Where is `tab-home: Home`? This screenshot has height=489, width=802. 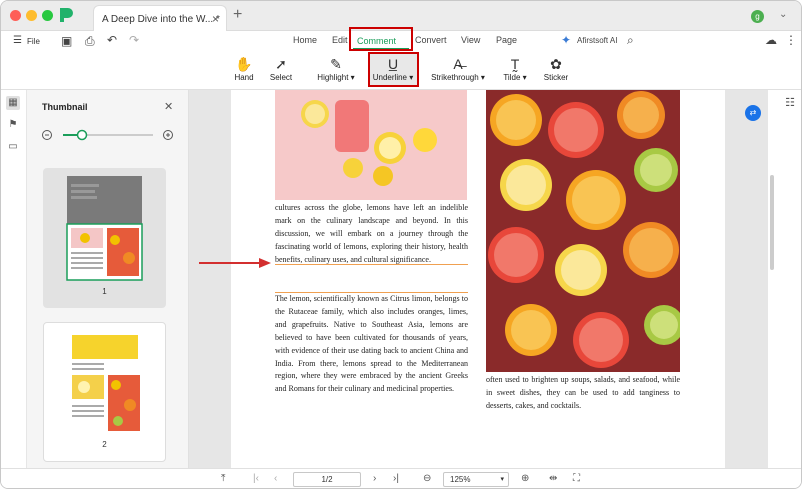
tab-home: Home is located at coordinates (305, 40).